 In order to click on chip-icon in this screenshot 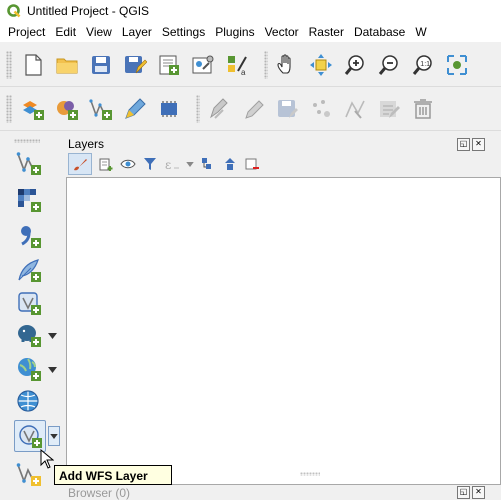, I will do `click(169, 109)`.